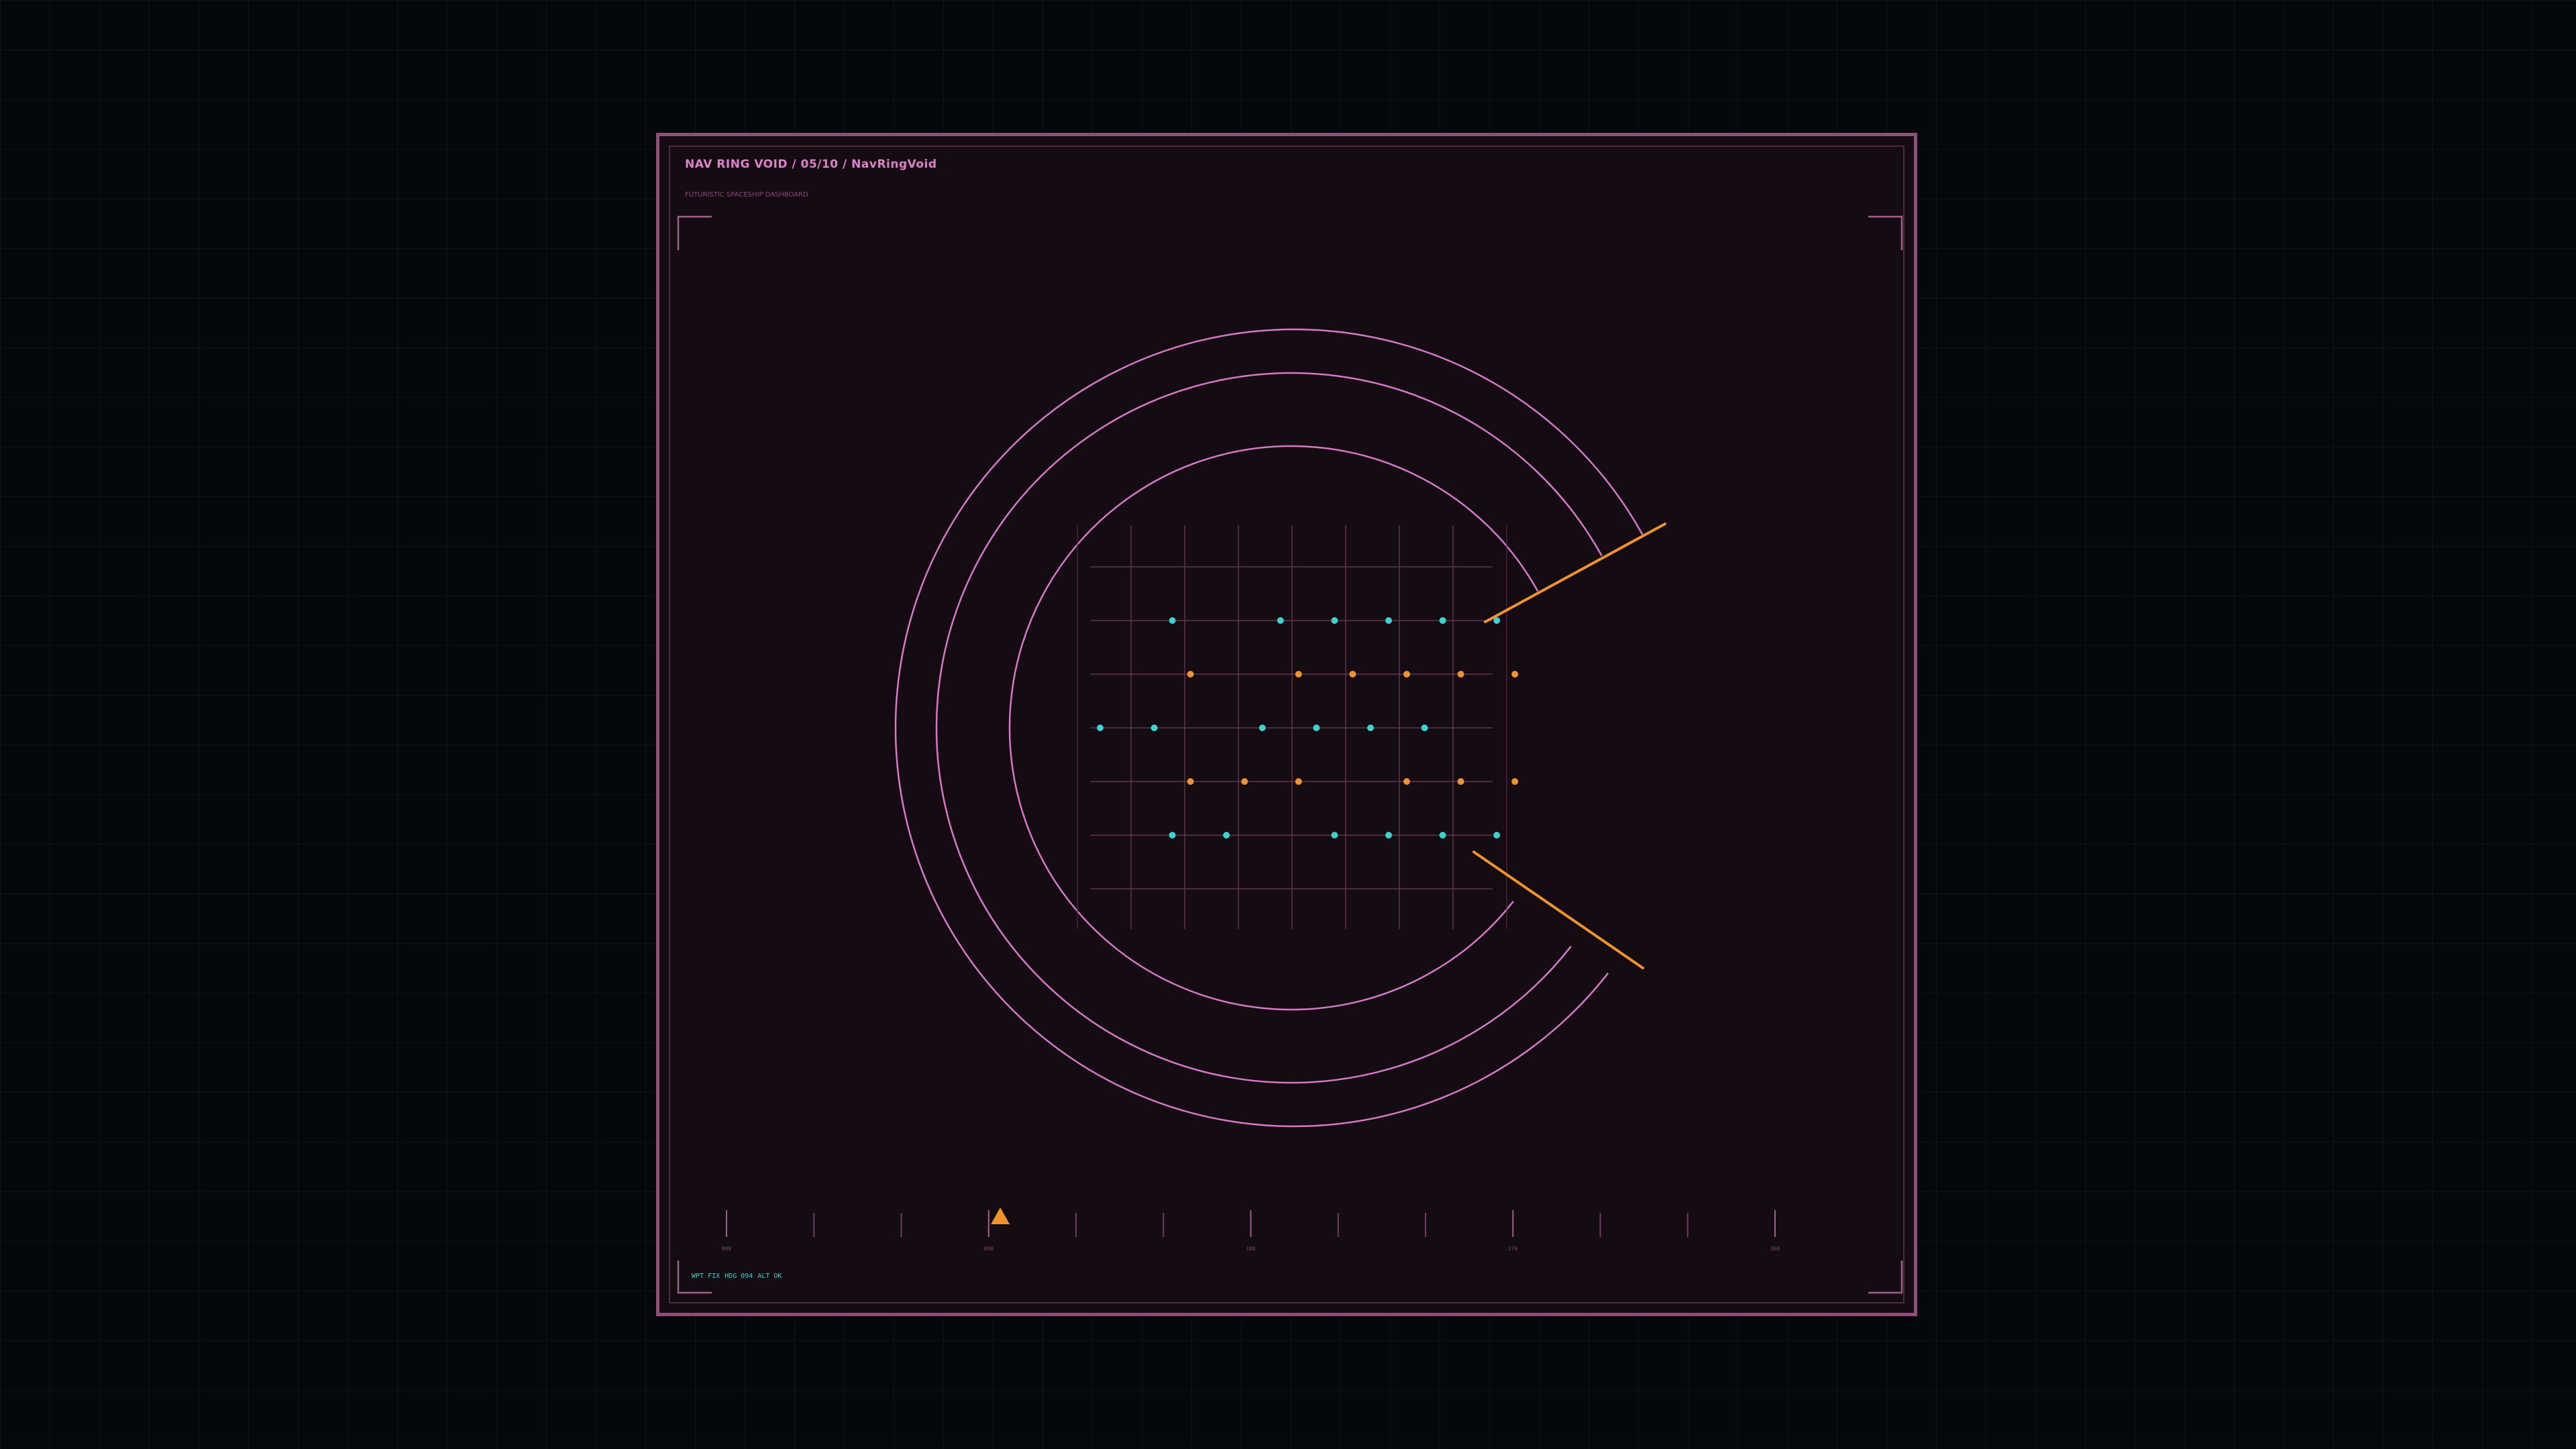 This screenshot has width=2576, height=1449. What do you see at coordinates (1000, 1216) in the screenshot?
I see `triangle-up-icon` at bounding box center [1000, 1216].